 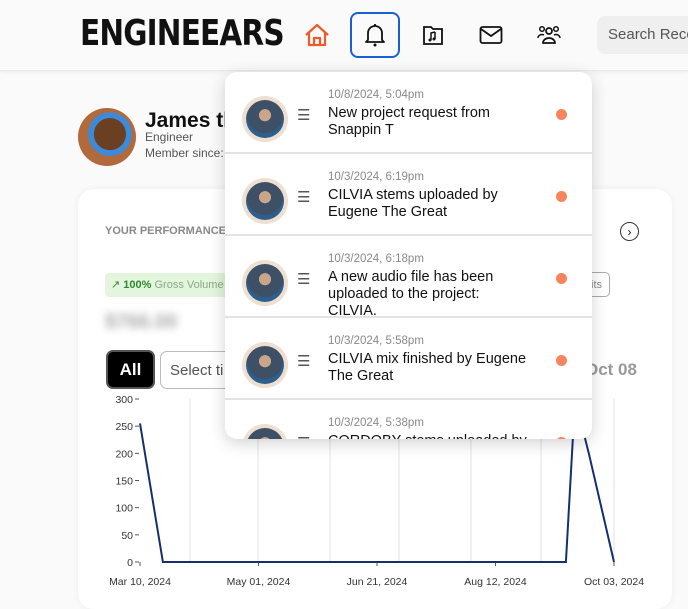 What do you see at coordinates (259, 582) in the screenshot?
I see `x-tick-label: May 01, 2024` at bounding box center [259, 582].